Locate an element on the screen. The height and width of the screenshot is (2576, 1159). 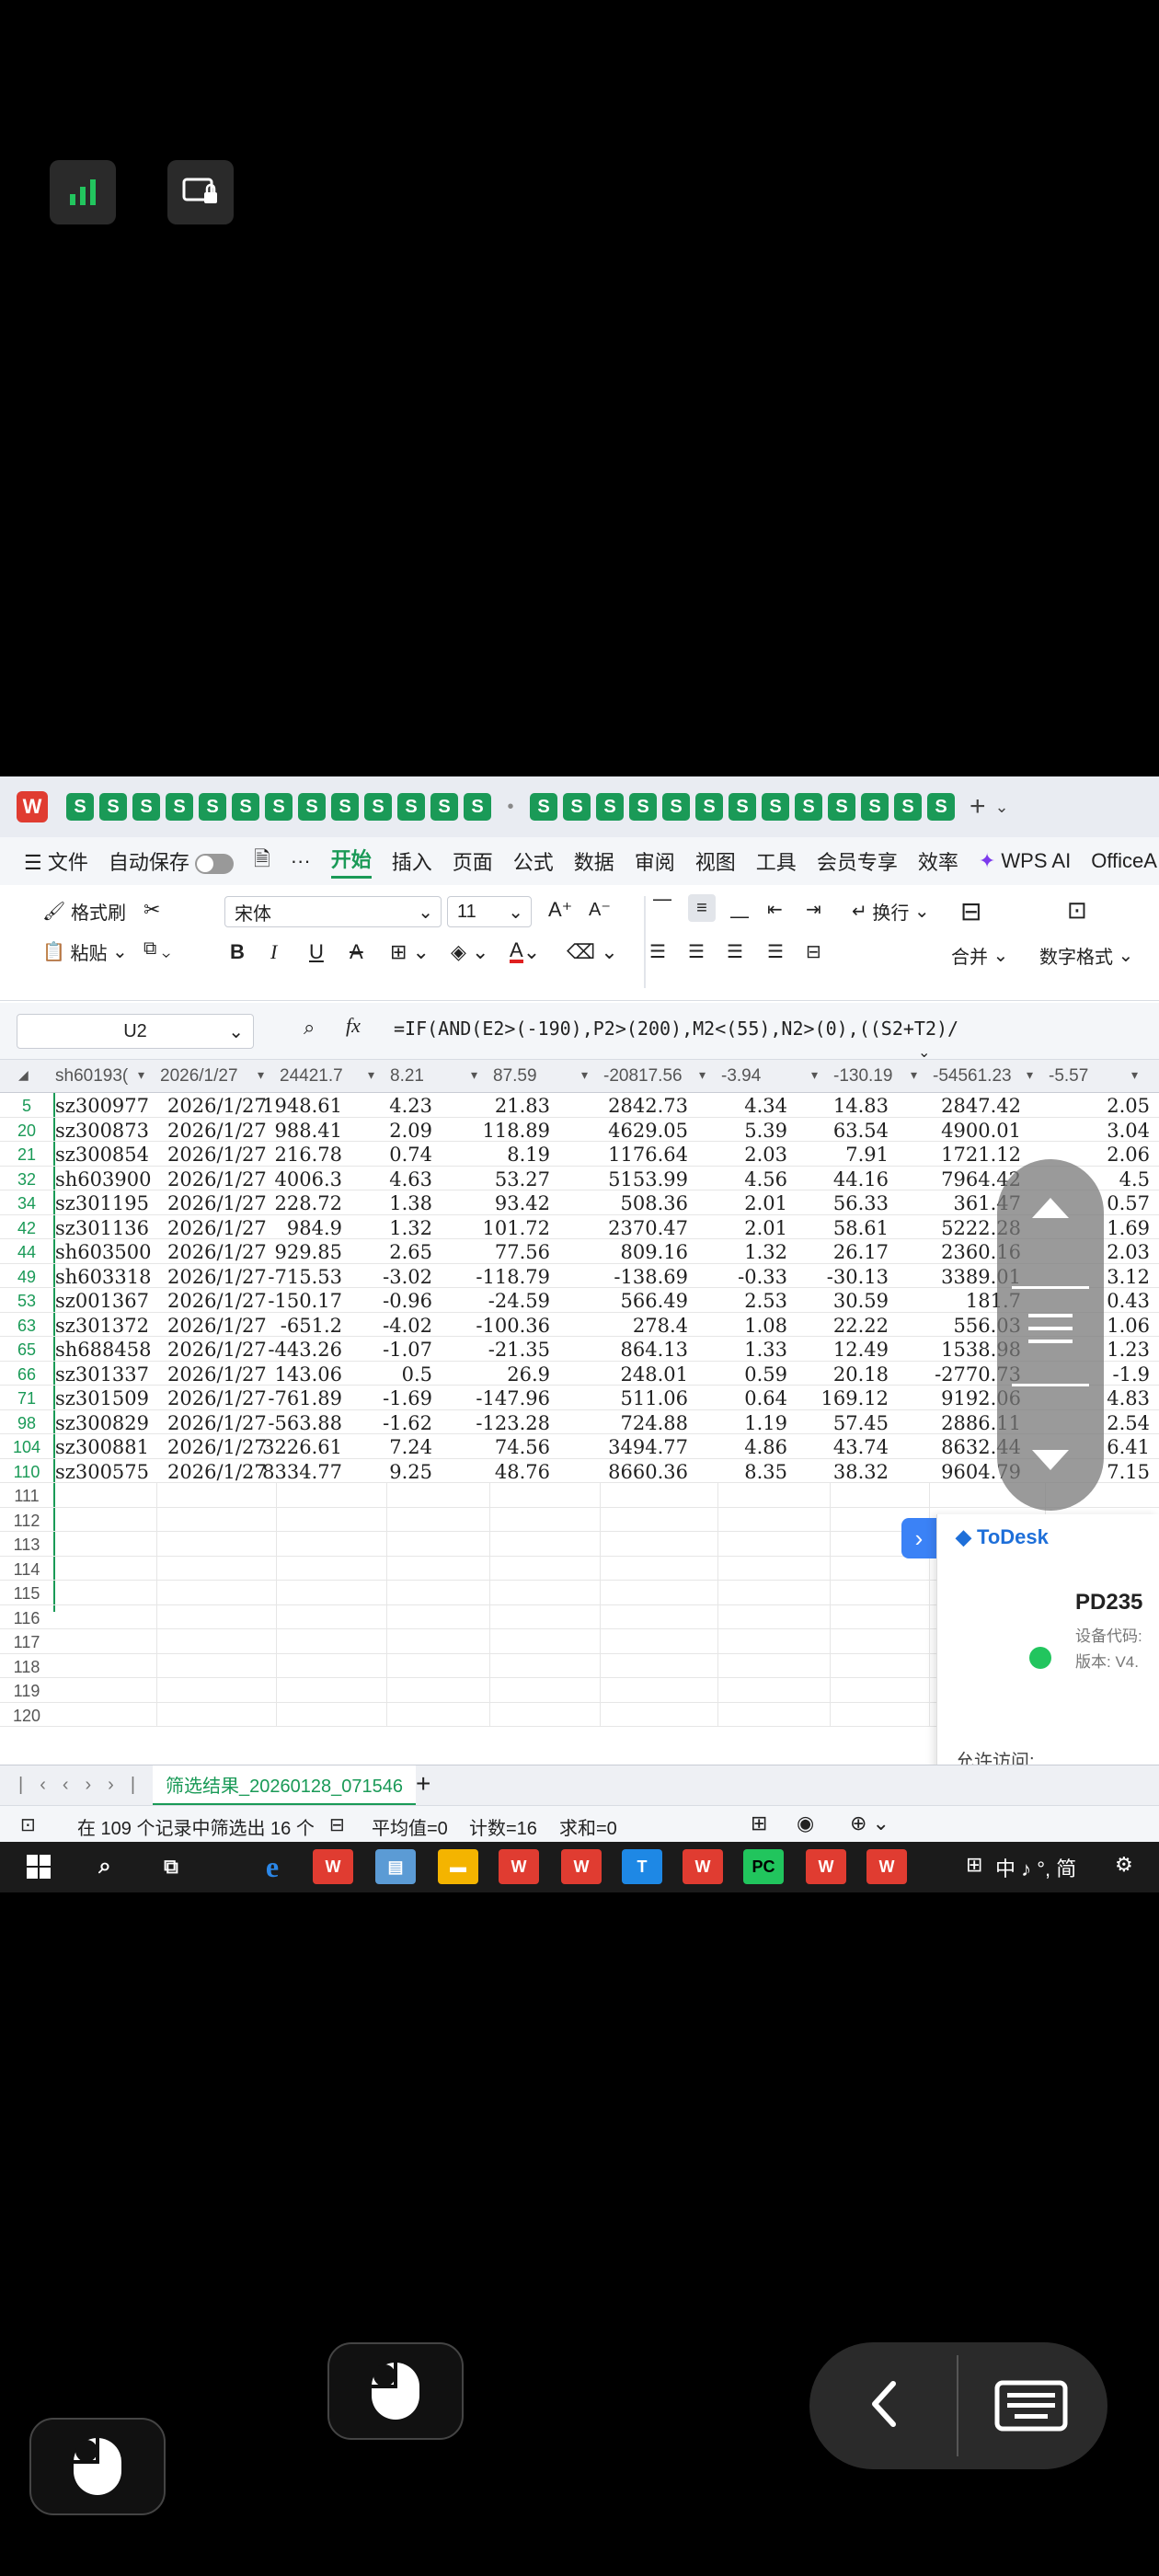
table-cell: -1.69 is located at coordinates (407, 1398).